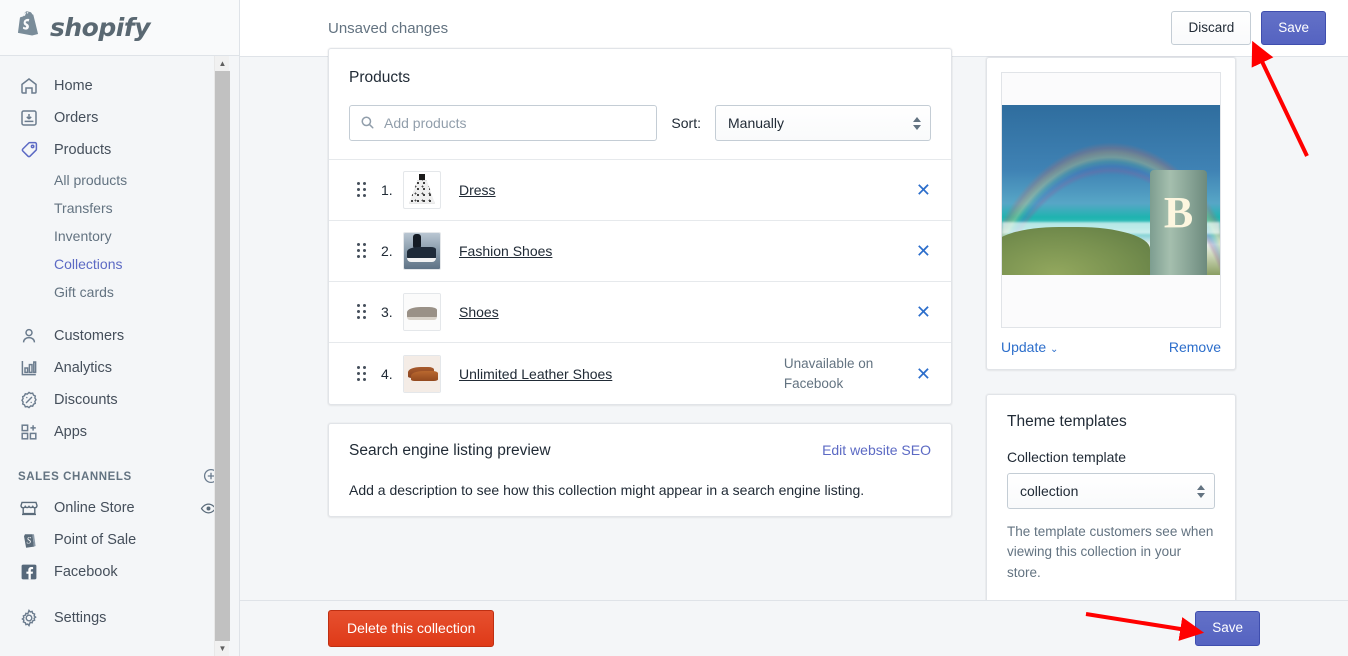 The width and height of the screenshot is (1348, 656). I want to click on dress-thumbnail, so click(422, 190).